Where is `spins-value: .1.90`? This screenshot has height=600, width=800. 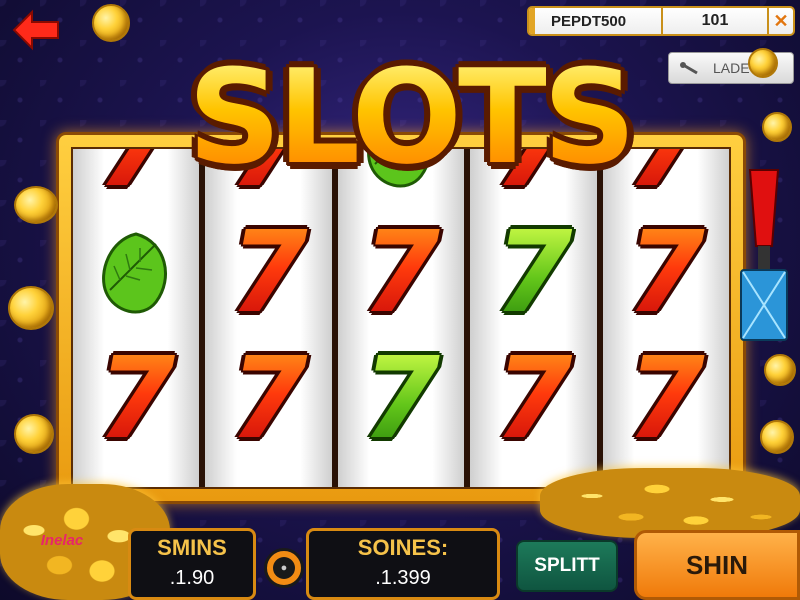
spins-value: .1.90 is located at coordinates (192, 578).